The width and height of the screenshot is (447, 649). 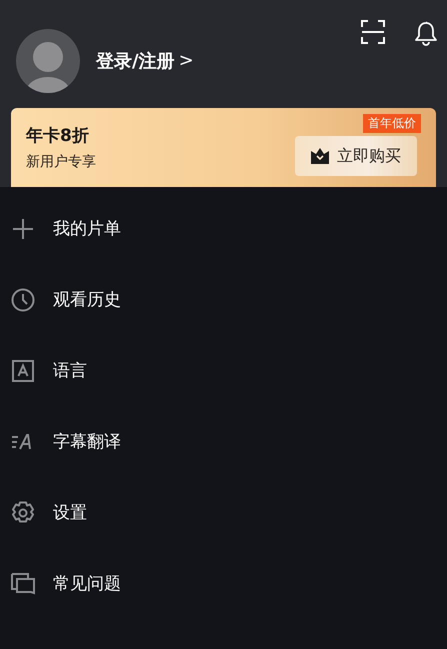 I want to click on login-link: 登录/注册 >, so click(x=145, y=60).